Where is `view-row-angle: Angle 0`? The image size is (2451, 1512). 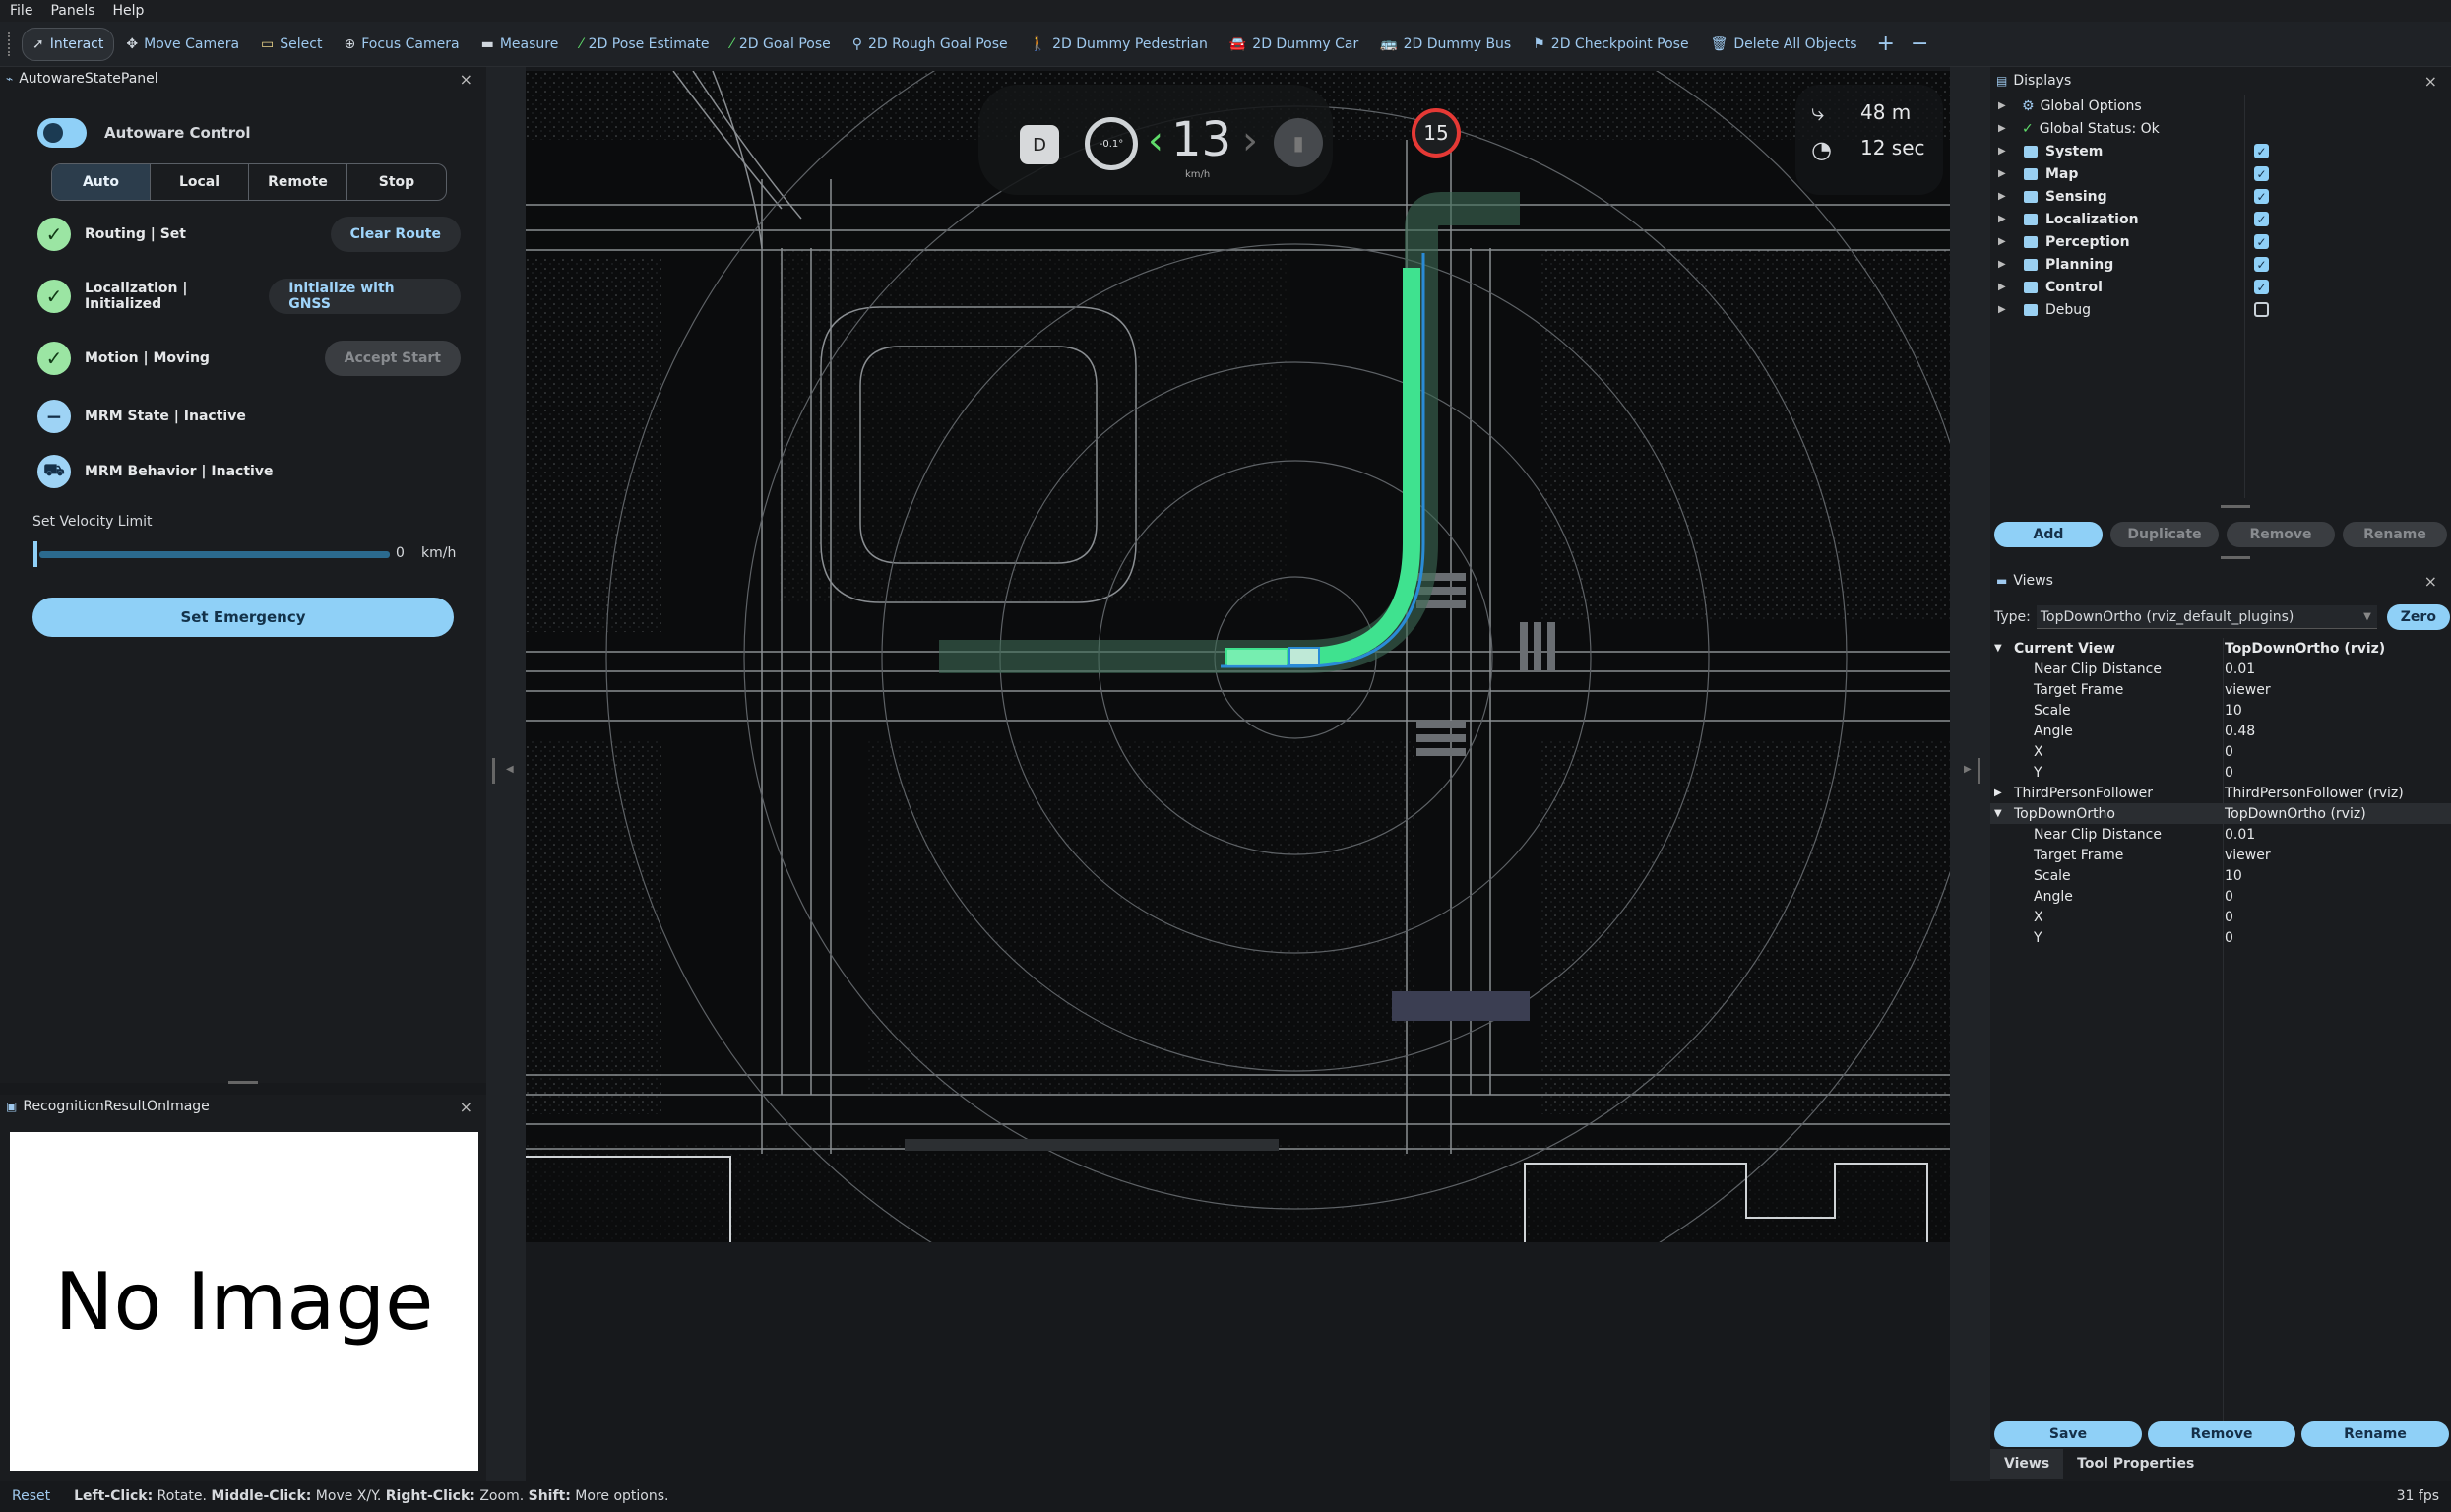 view-row-angle: Angle 0 is located at coordinates (2220, 896).